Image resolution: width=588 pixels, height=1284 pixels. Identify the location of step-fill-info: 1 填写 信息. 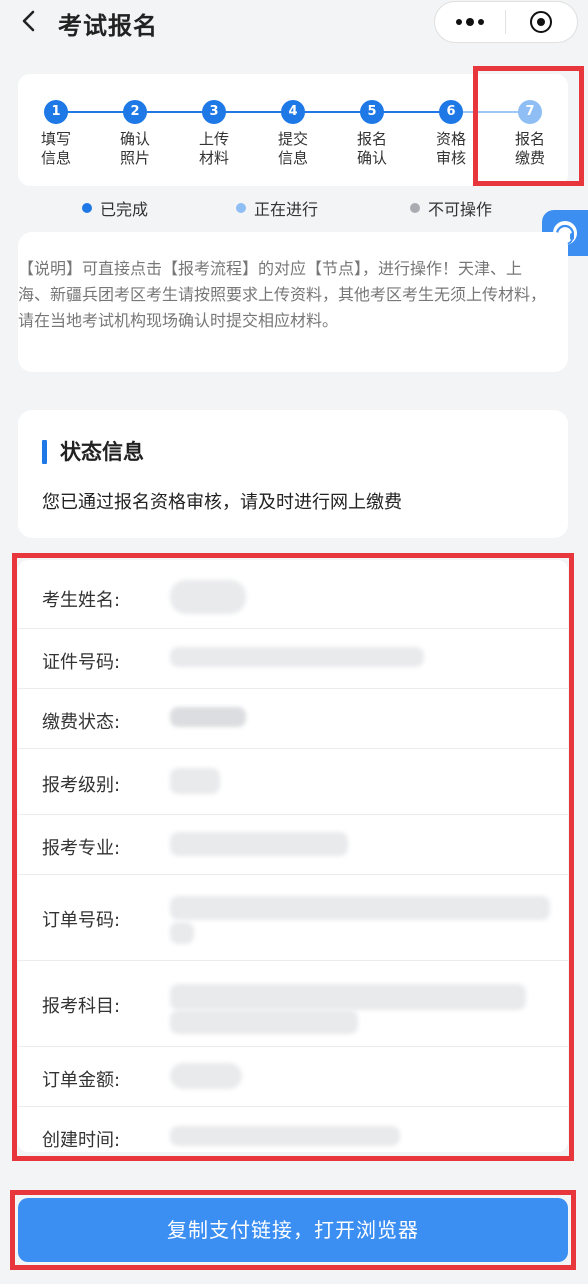
(56, 134).